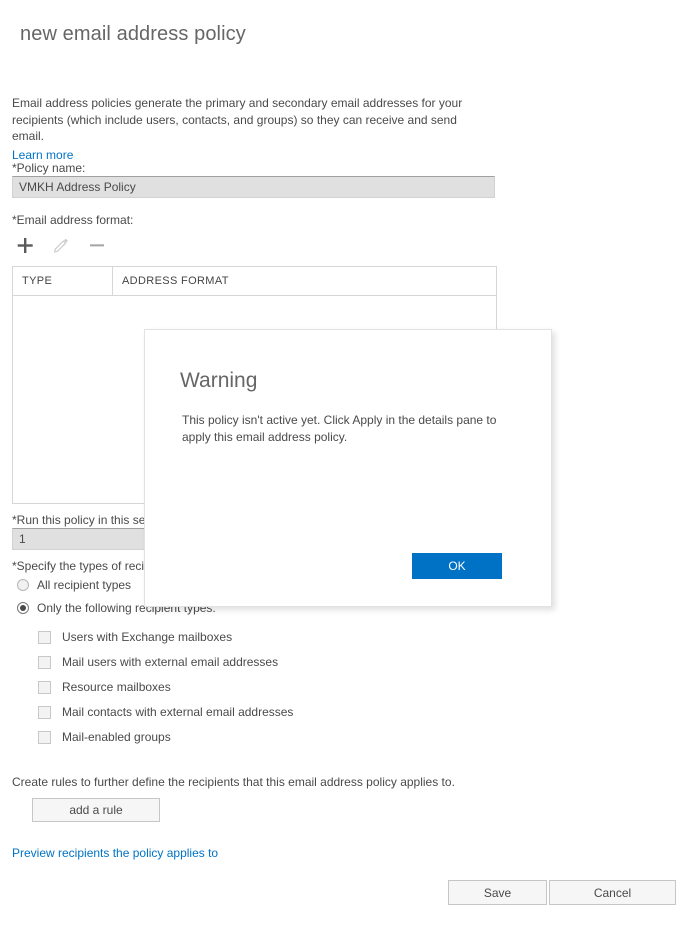  What do you see at coordinates (97, 245) in the screenshot?
I see `remove-icon` at bounding box center [97, 245].